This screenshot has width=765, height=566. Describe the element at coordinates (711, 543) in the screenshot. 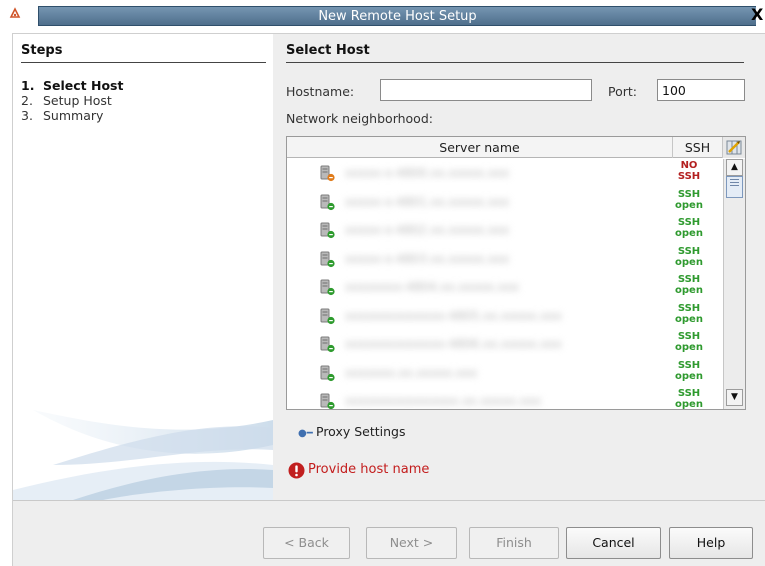

I see `help-button: Help` at that location.